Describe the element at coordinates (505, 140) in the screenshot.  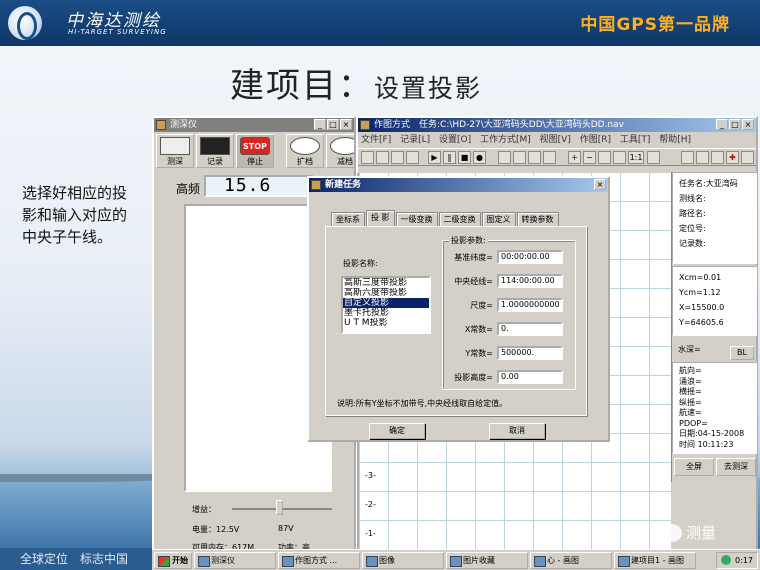
I see `menu-workmode: 工作方式[M]` at that location.